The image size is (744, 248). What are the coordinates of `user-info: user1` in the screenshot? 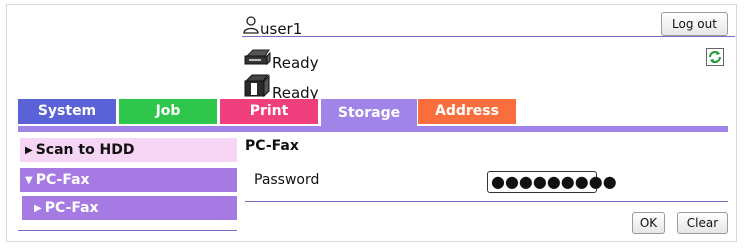 It's located at (272, 25).